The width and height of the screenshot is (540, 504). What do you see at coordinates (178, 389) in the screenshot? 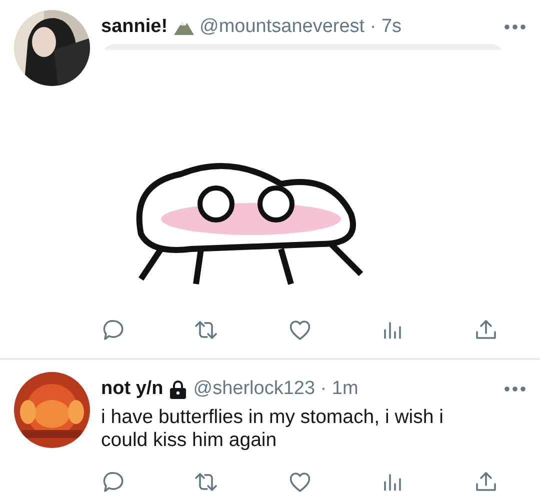
I see `lock-icon` at bounding box center [178, 389].